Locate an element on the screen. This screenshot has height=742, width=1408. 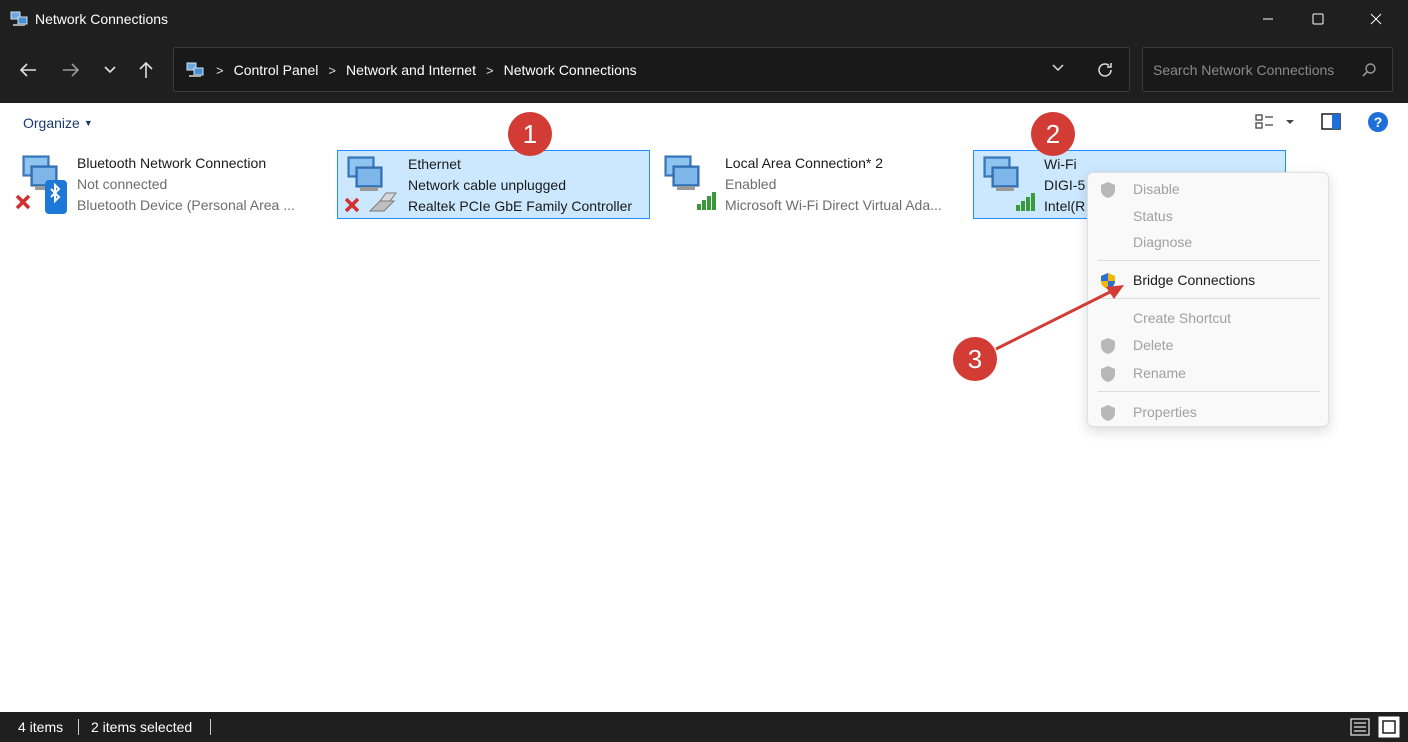
annotation-badge-2: 2 is located at coordinates (1053, 134).